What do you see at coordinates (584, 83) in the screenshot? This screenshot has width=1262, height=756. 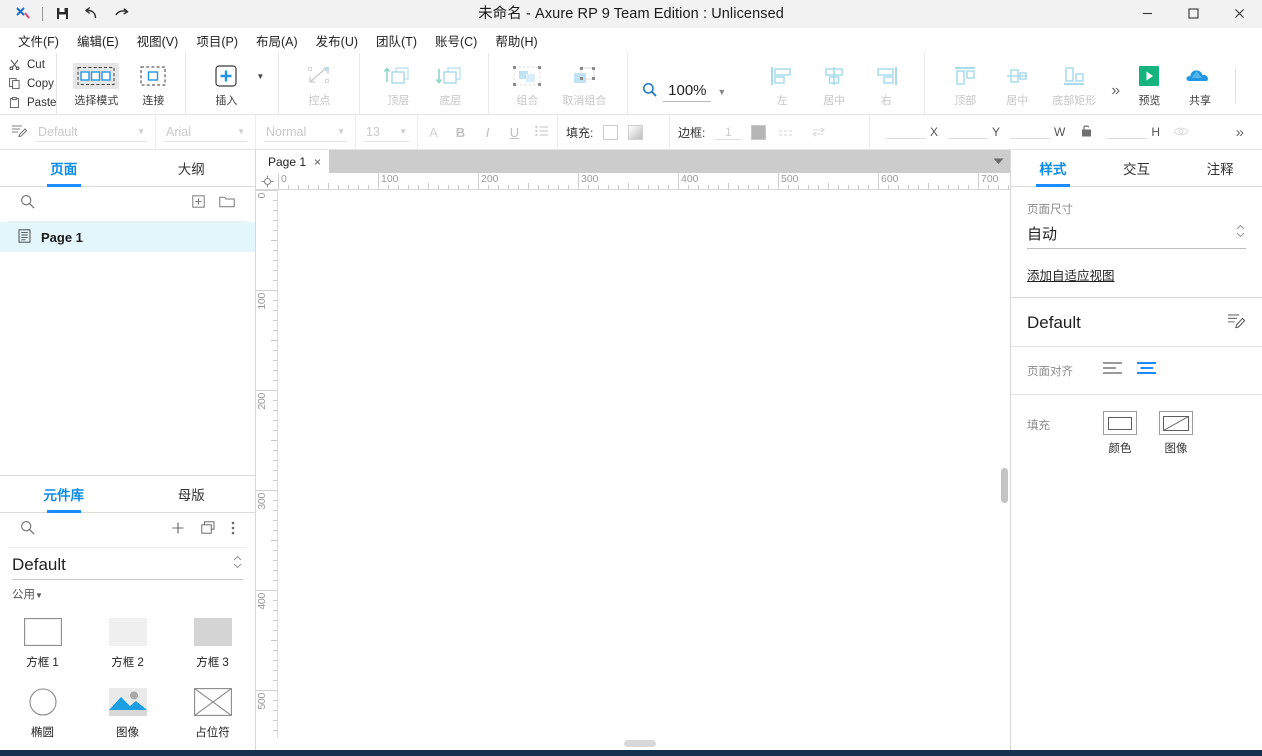 I see `ungroup-button: 取消组合` at bounding box center [584, 83].